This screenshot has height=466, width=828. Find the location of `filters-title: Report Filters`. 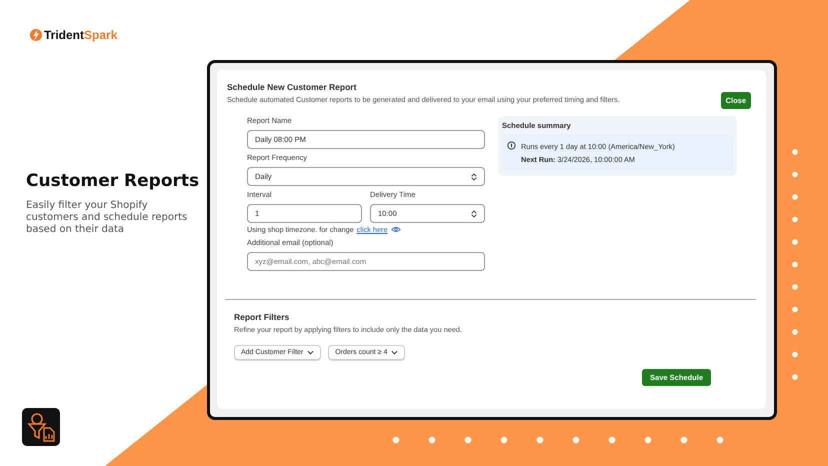

filters-title: Report Filters is located at coordinates (262, 317).